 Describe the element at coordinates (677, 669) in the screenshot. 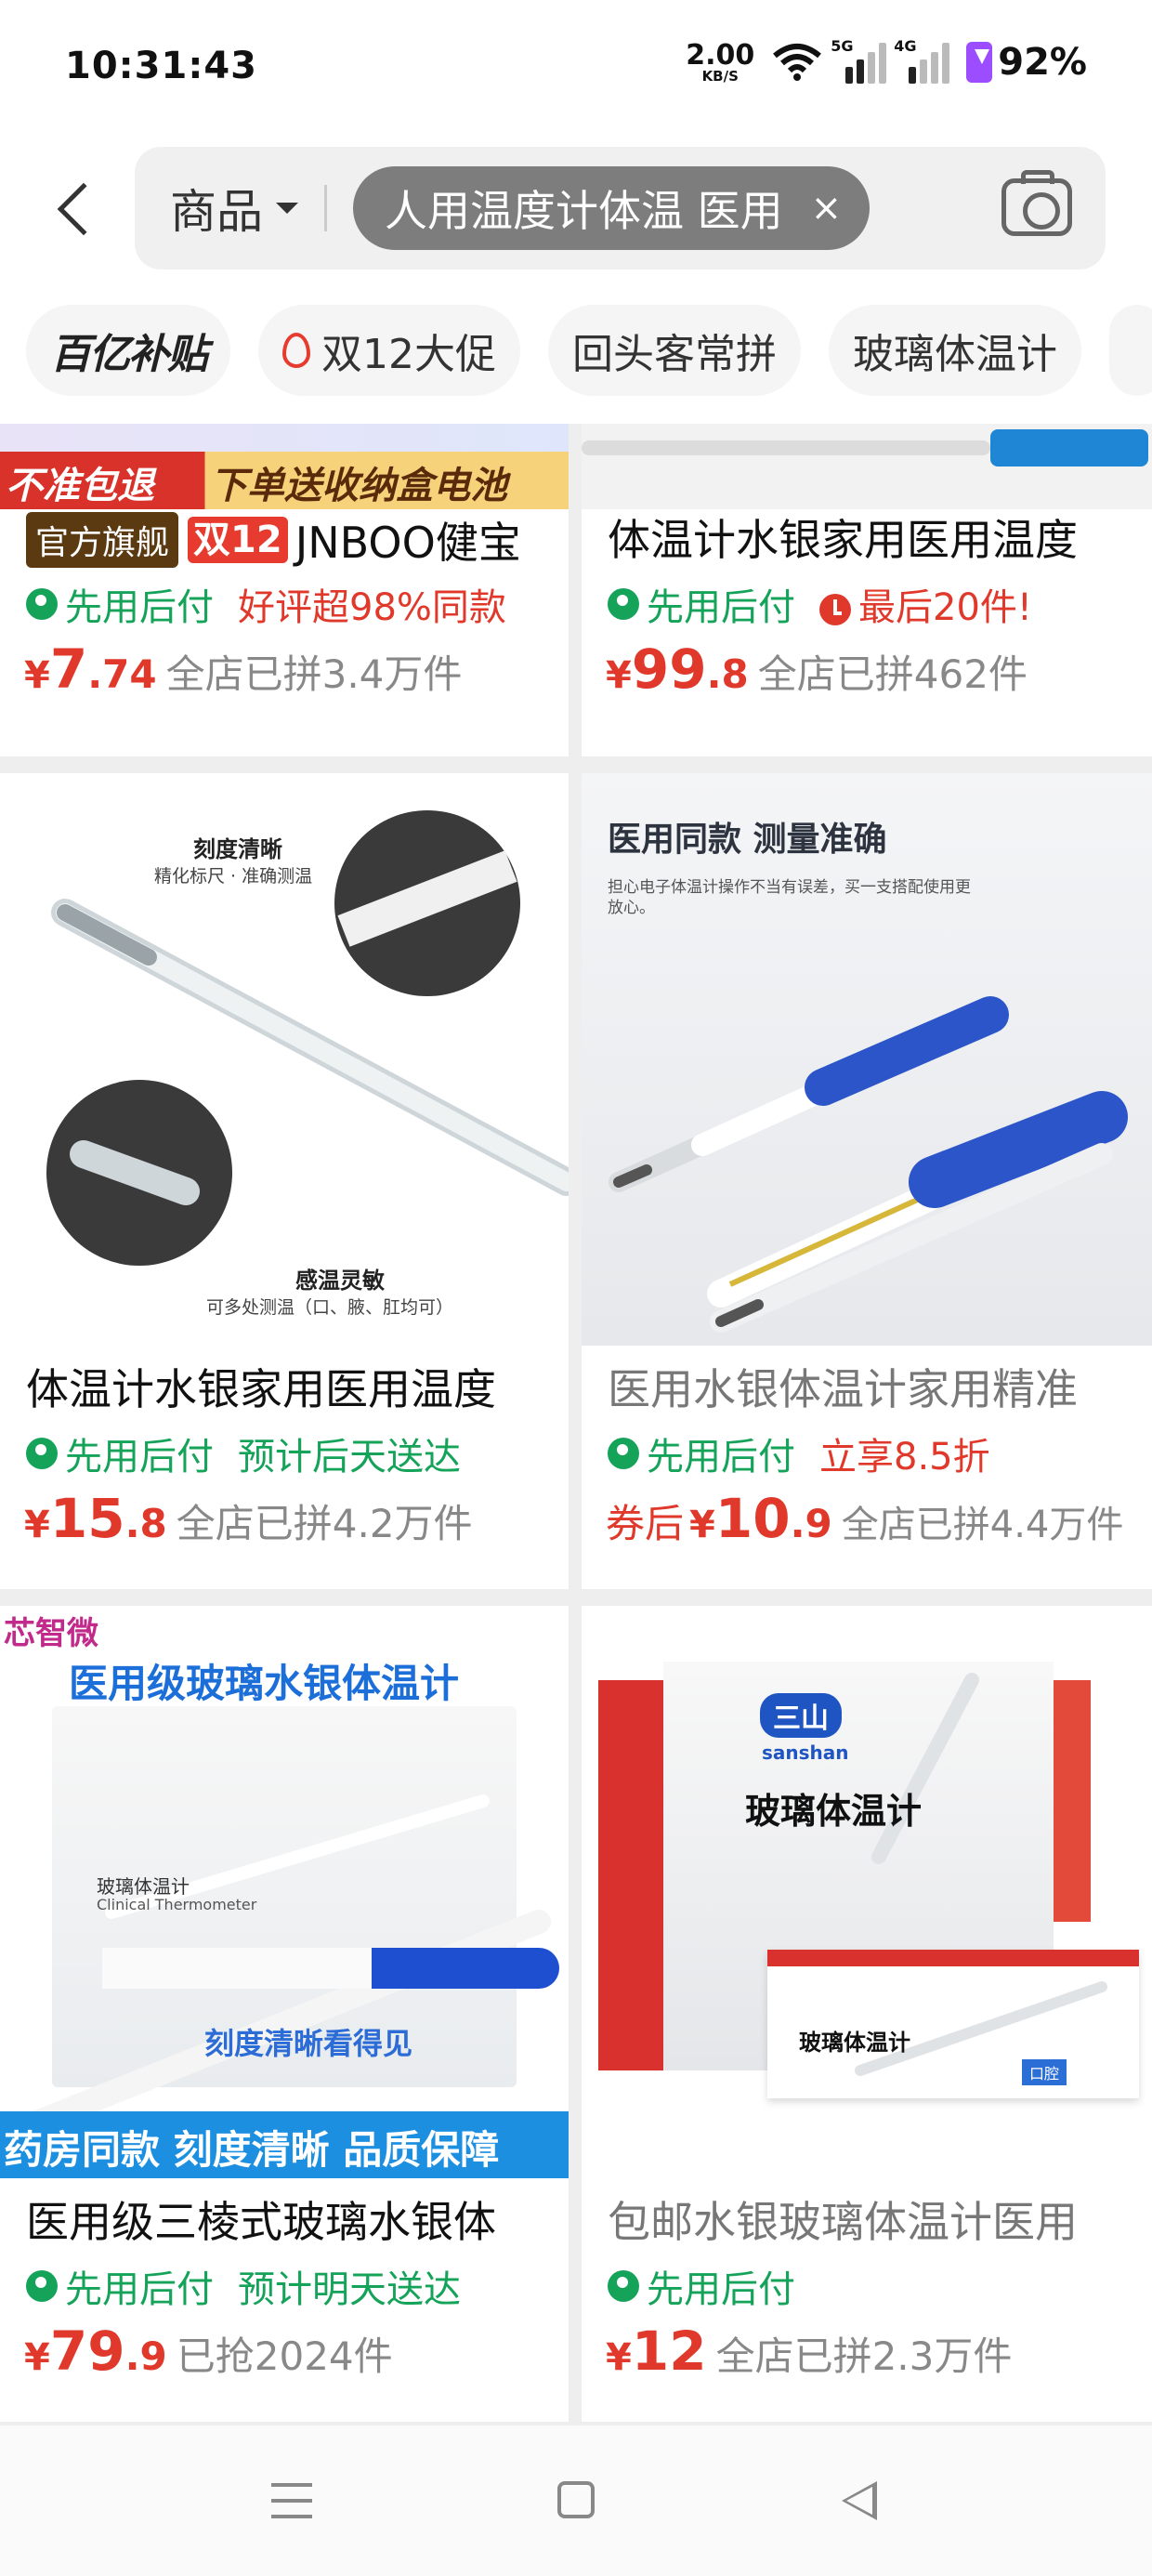

I see `product-price: ¥99.8` at that location.